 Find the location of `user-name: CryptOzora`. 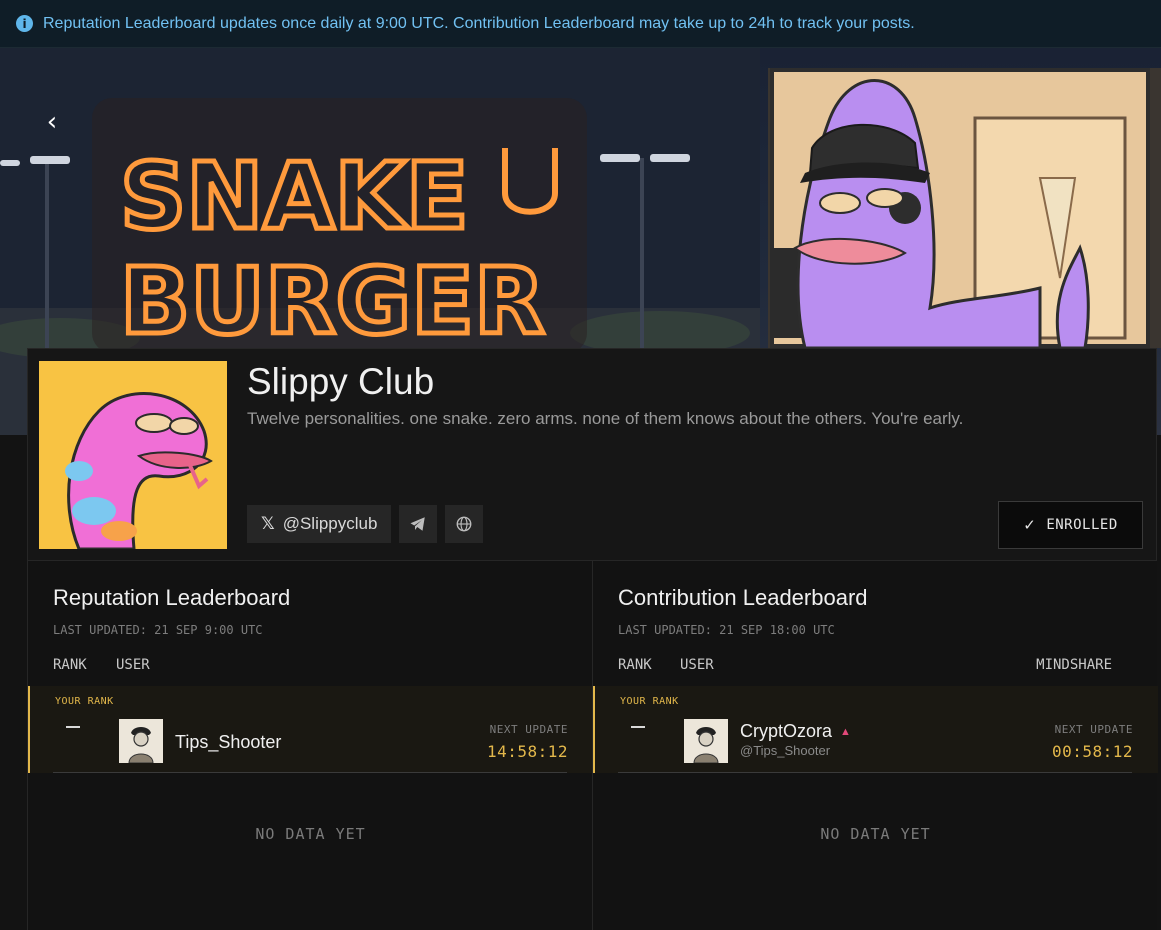

user-name: CryptOzora is located at coordinates (786, 731).